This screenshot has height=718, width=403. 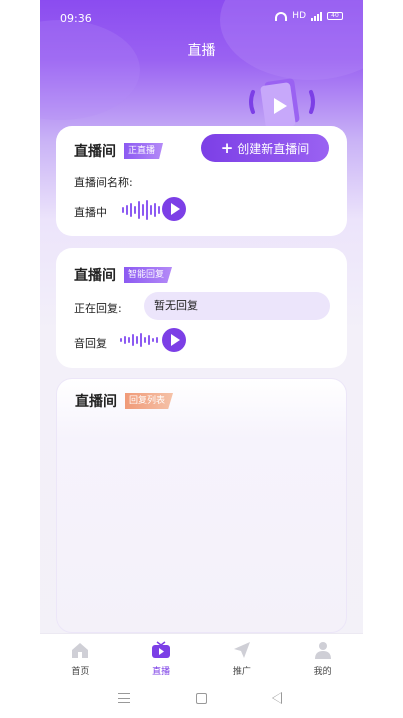 What do you see at coordinates (309, 16) in the screenshot?
I see `status-icons: HD 40` at bounding box center [309, 16].